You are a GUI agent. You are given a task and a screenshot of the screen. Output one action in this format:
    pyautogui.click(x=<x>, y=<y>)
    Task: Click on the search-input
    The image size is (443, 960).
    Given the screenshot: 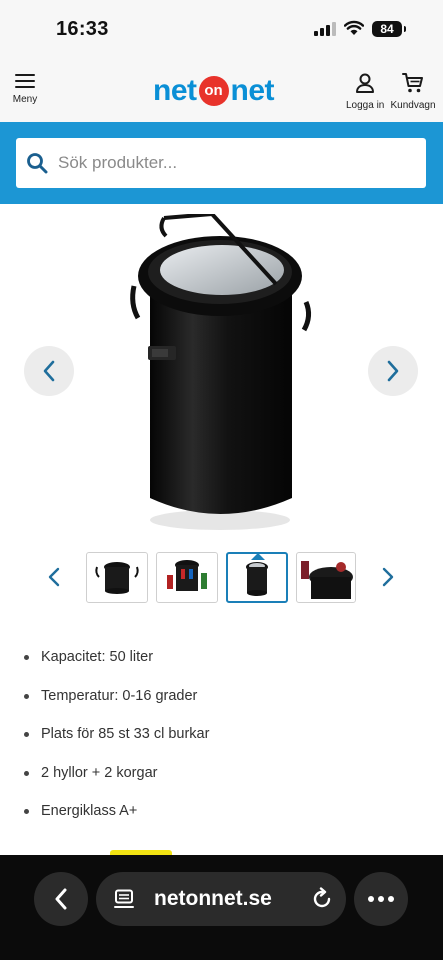 What is the action you would take?
    pyautogui.click(x=236, y=163)
    